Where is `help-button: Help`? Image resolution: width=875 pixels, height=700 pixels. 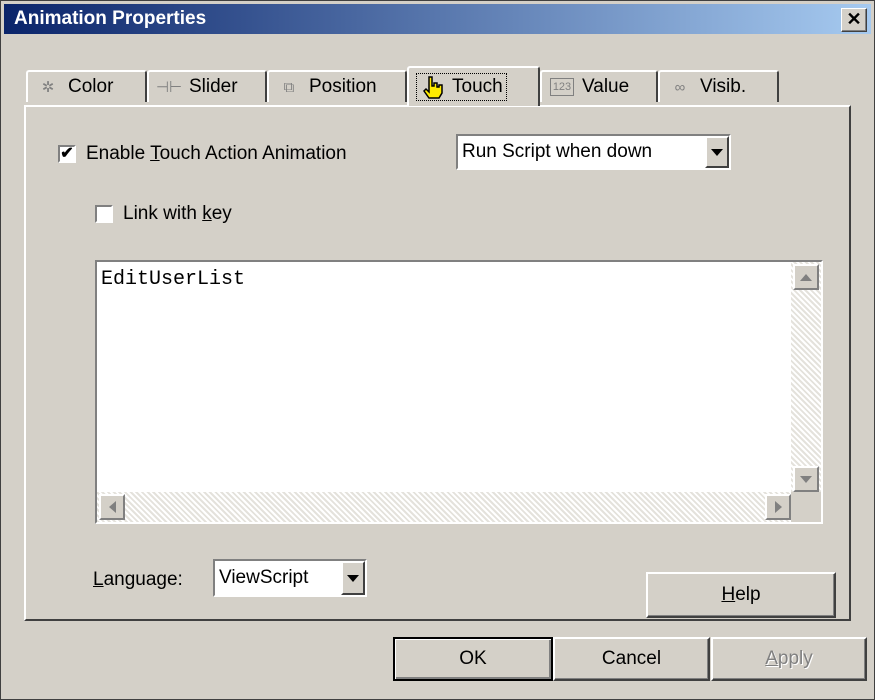
help-button: Help is located at coordinates (741, 595).